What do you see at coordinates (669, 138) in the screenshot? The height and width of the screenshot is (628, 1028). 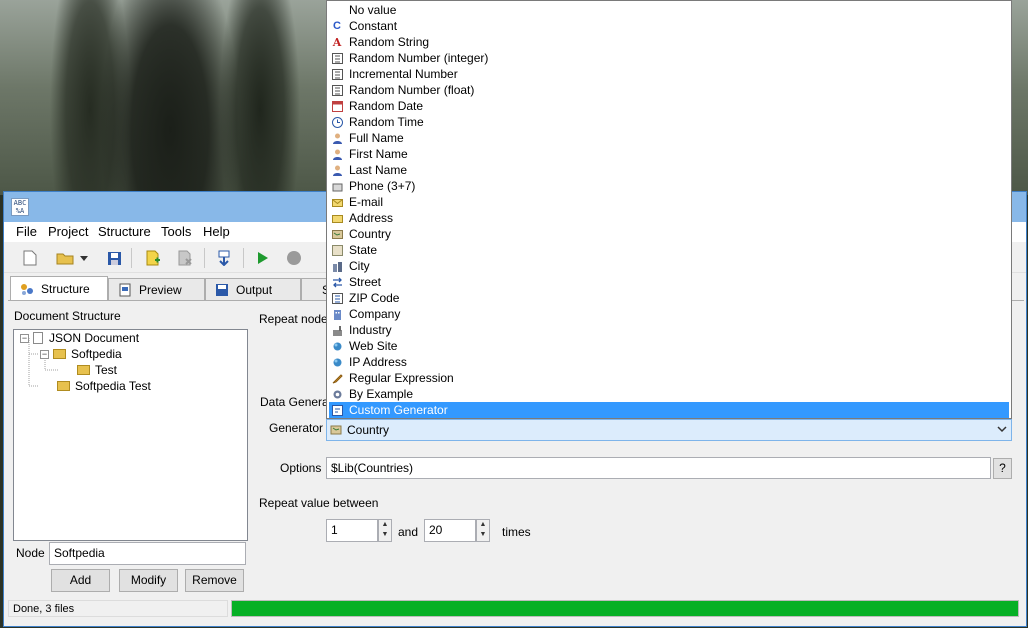 I see `dropdown-option: Full Name` at bounding box center [669, 138].